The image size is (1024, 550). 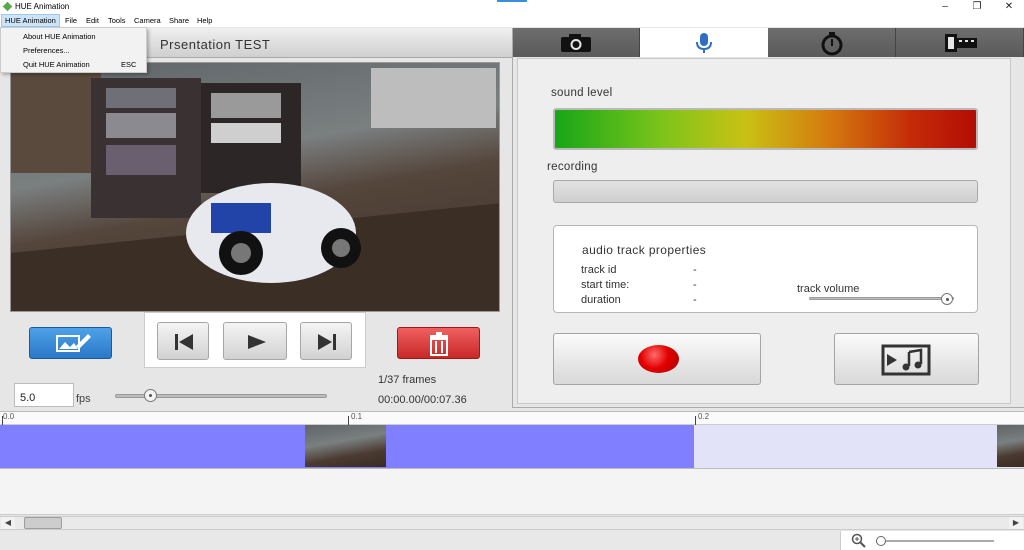 I want to click on fps-slider-thumb, so click(x=150, y=395).